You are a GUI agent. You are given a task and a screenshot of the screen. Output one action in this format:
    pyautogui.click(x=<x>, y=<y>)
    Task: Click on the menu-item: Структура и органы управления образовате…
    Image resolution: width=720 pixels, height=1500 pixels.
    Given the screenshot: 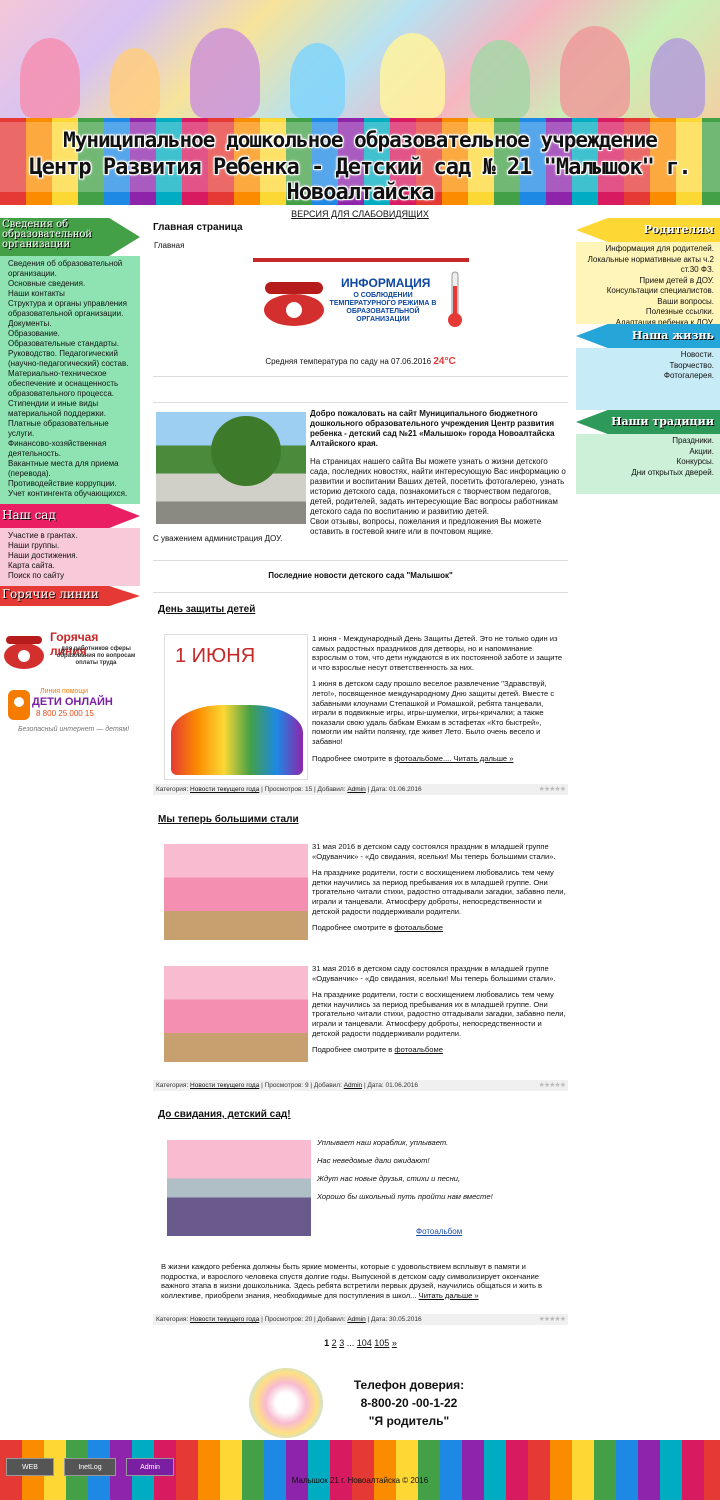 What is the action you would take?
    pyautogui.click(x=70, y=309)
    